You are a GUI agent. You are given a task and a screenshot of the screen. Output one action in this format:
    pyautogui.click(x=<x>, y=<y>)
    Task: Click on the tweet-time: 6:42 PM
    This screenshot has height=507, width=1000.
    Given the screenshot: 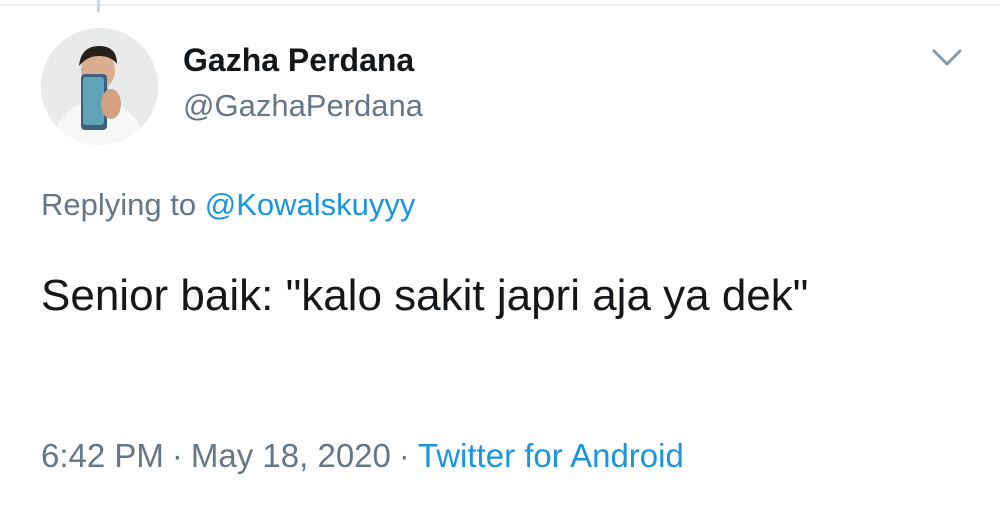 What is the action you would take?
    pyautogui.click(x=102, y=455)
    